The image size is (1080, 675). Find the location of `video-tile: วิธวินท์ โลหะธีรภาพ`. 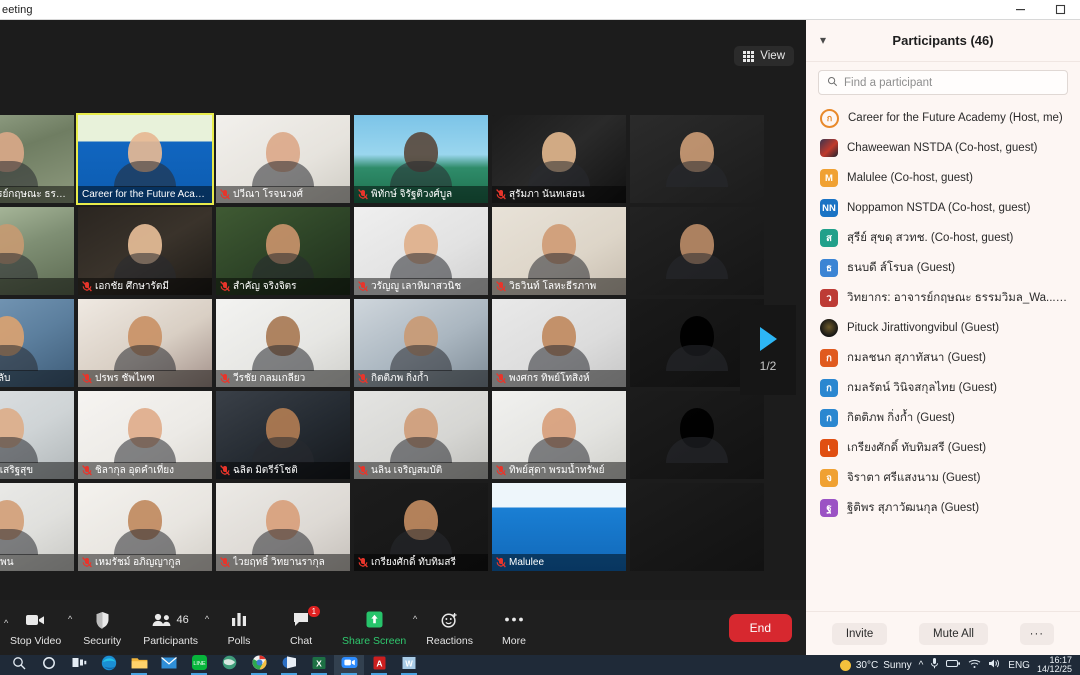

video-tile: วิธวินท์ โลหะธีรภาพ is located at coordinates (559, 251).